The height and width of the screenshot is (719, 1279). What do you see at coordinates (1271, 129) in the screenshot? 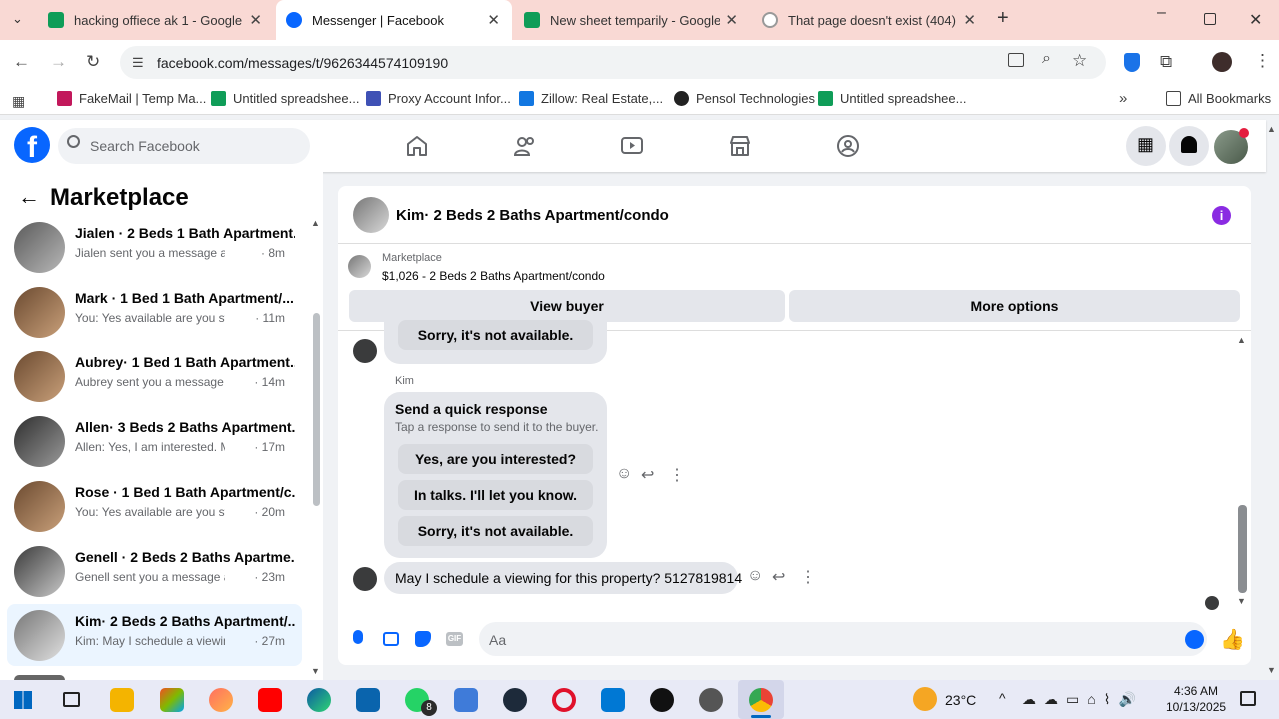
I see `page-scroll-up-arrow: ▲` at bounding box center [1271, 129].